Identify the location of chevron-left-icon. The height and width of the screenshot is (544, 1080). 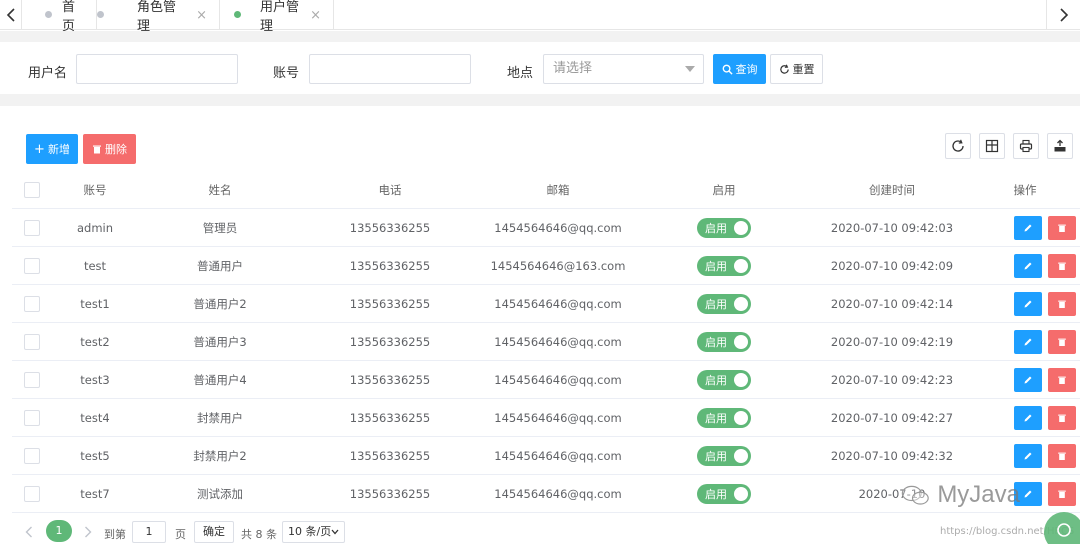
(10, 15).